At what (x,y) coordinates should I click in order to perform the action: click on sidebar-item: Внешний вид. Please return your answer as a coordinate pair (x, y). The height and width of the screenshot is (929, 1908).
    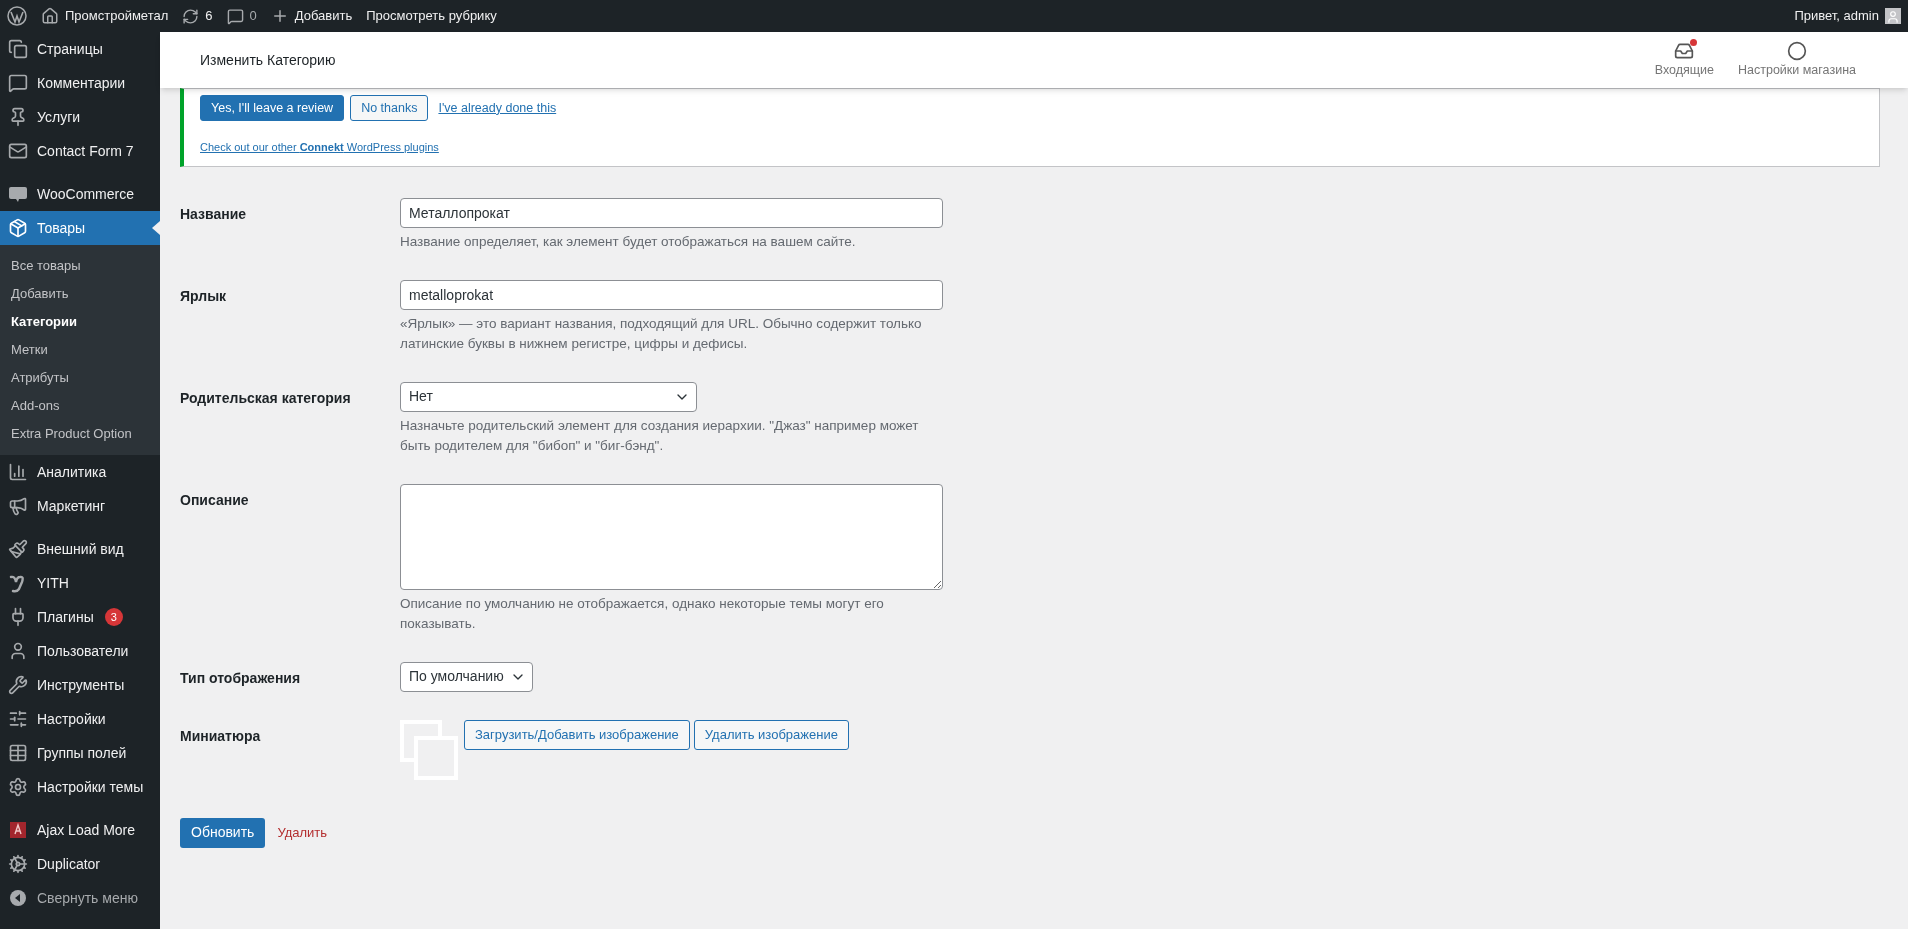
    Looking at the image, I should click on (80, 549).